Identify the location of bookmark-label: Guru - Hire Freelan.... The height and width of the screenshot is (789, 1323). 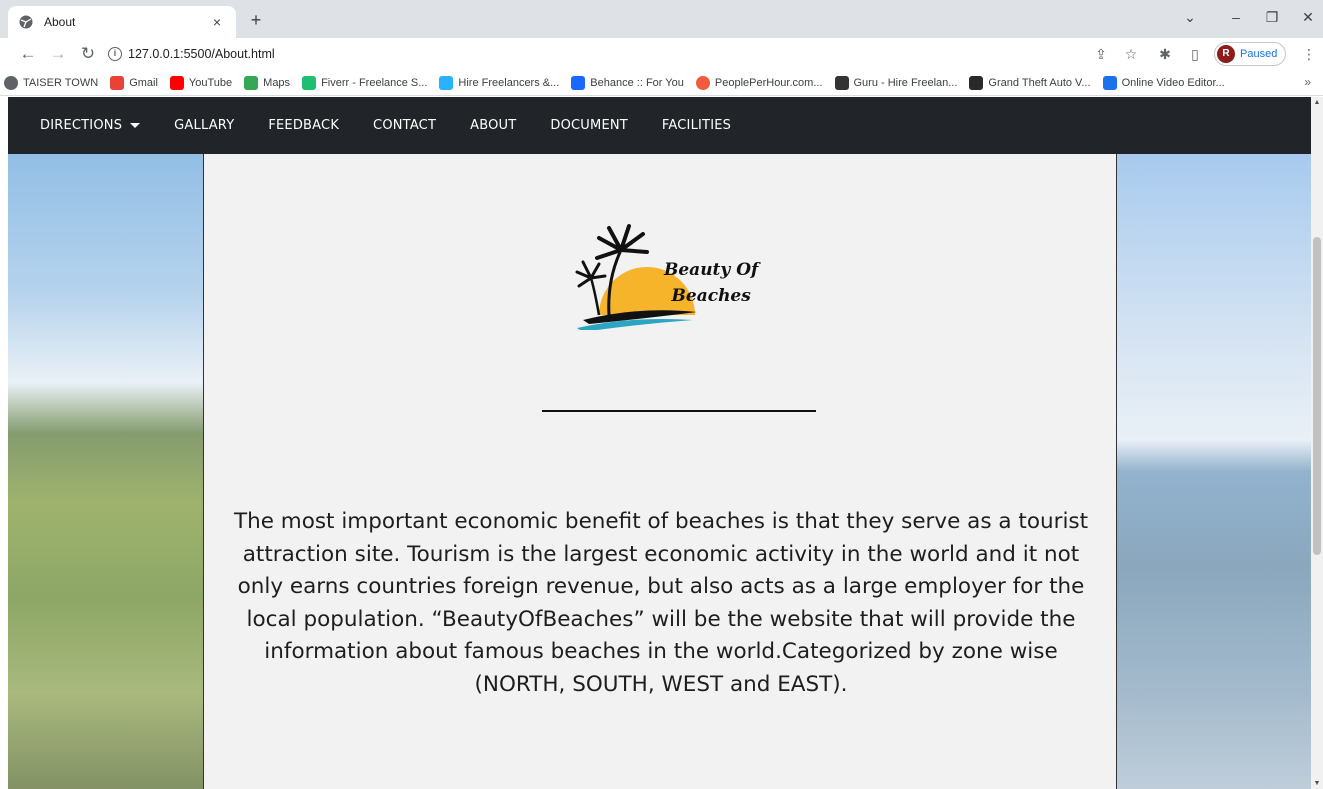
(905, 82).